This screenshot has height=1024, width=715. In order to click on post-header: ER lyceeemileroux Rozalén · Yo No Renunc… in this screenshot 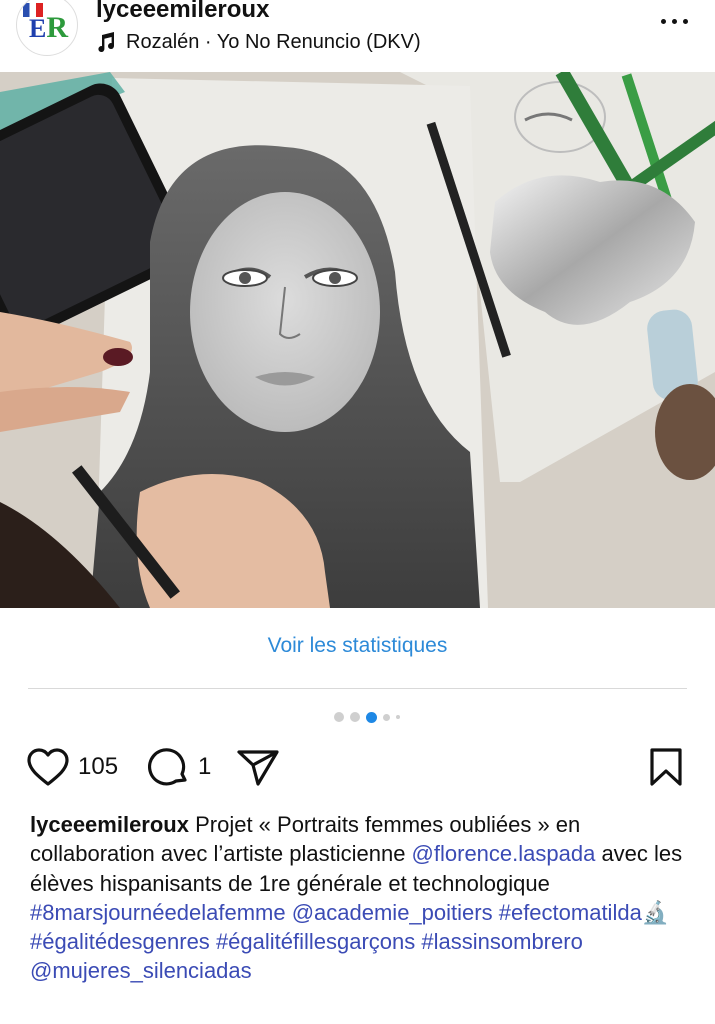, I will do `click(357, 36)`.